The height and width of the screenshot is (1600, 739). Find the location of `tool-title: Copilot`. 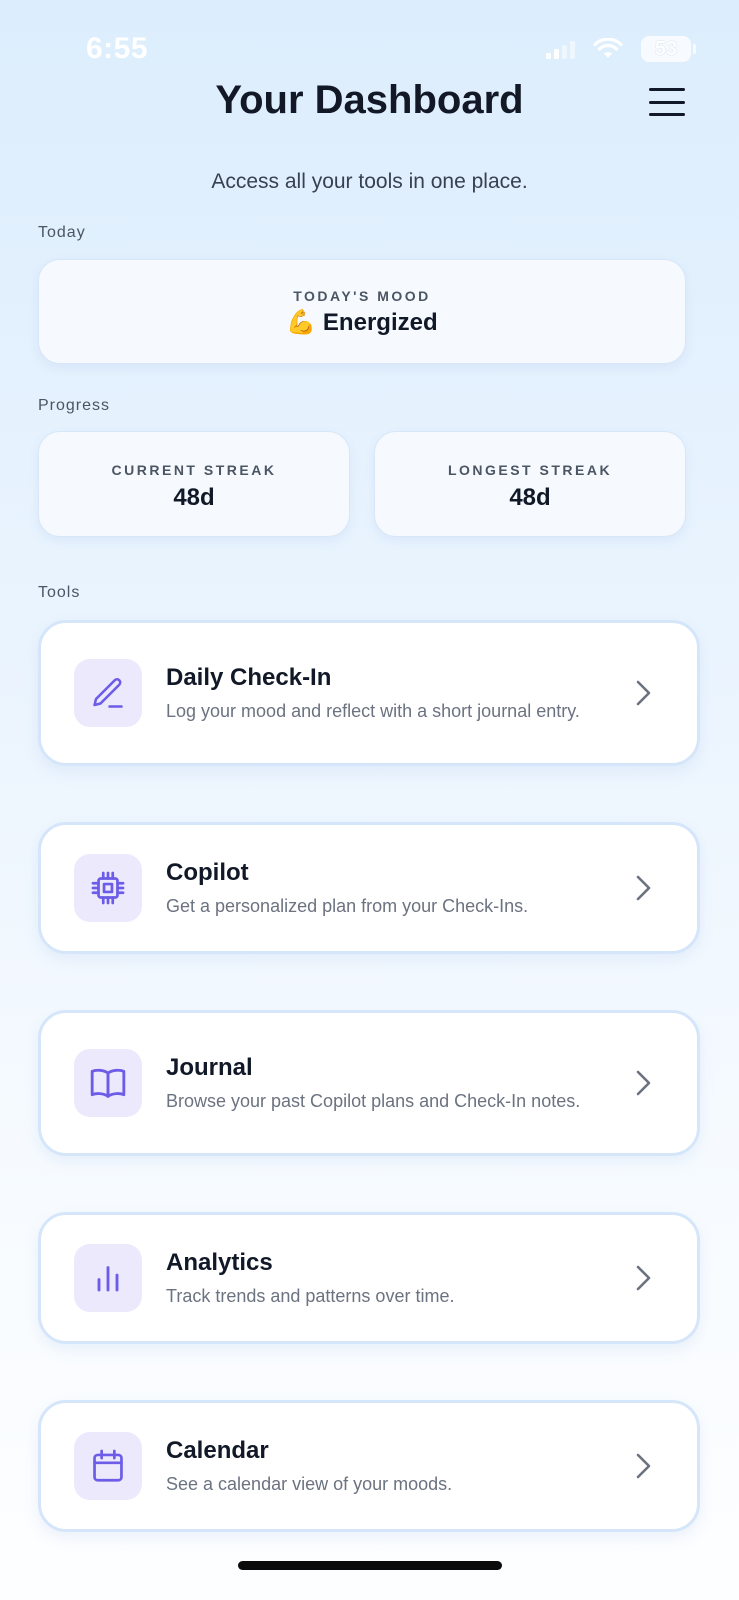

tool-title: Copilot is located at coordinates (207, 872).